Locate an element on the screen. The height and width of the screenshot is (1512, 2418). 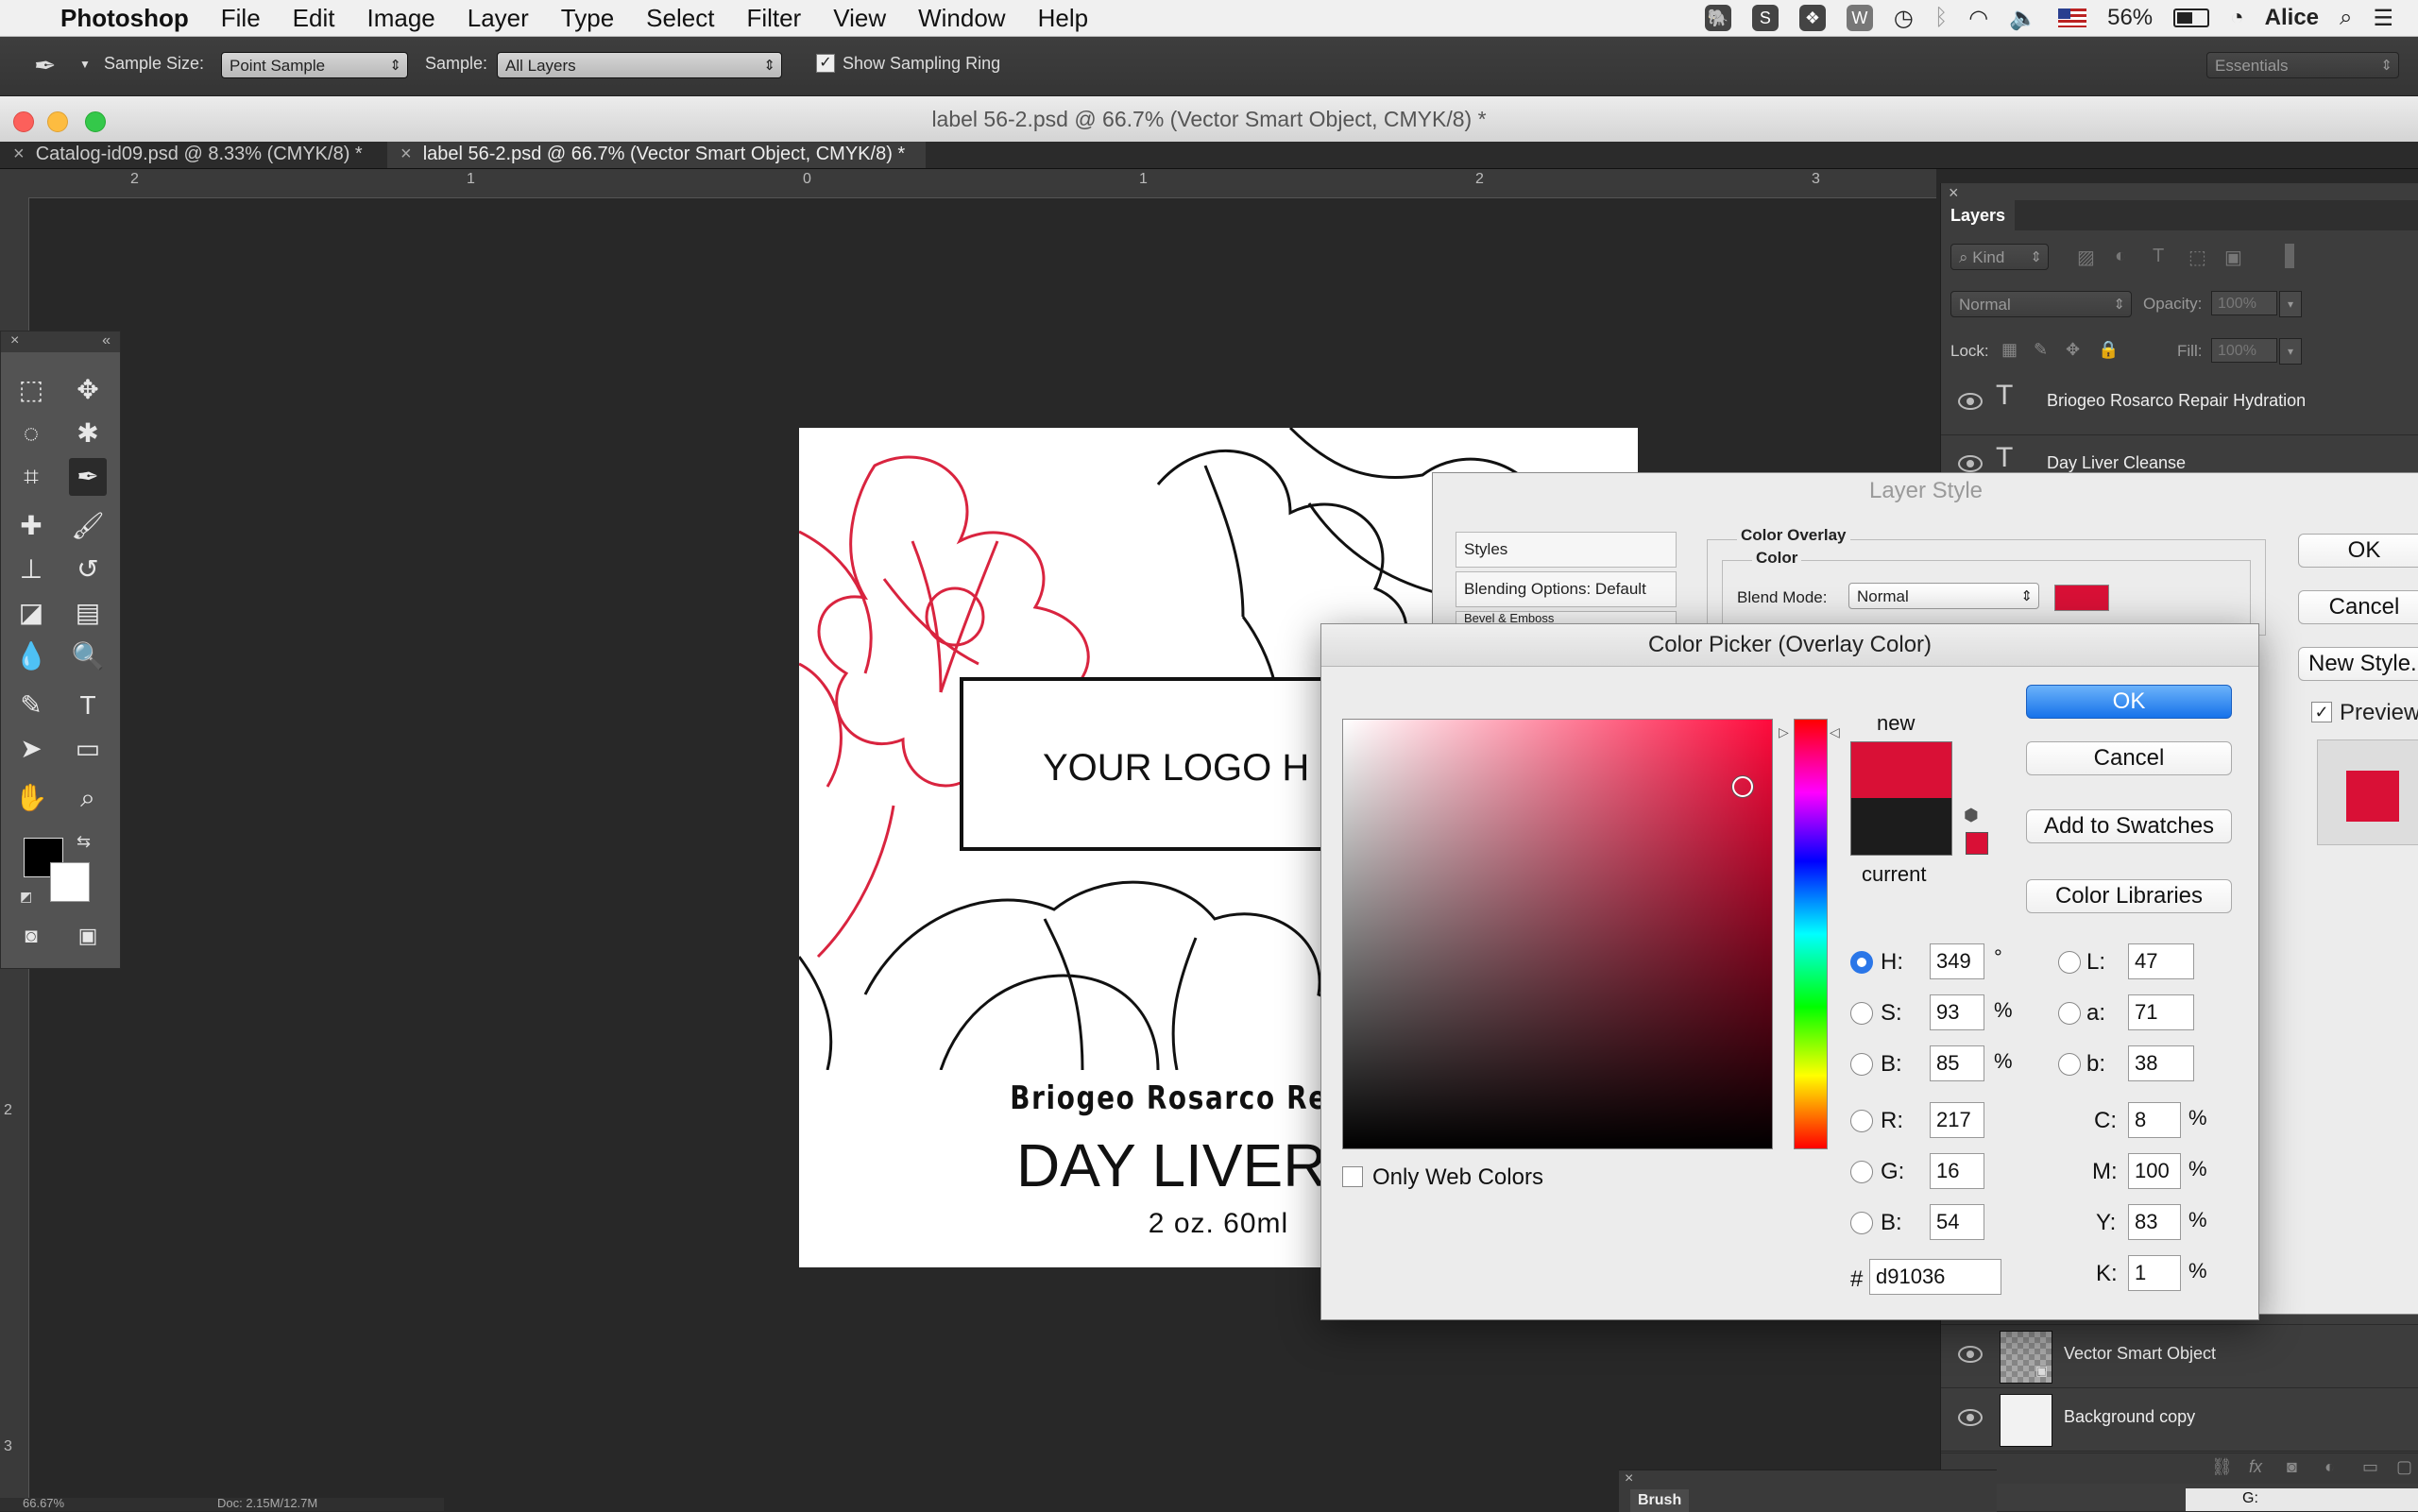
input-source-flag-icon is located at coordinates (2072, 17).